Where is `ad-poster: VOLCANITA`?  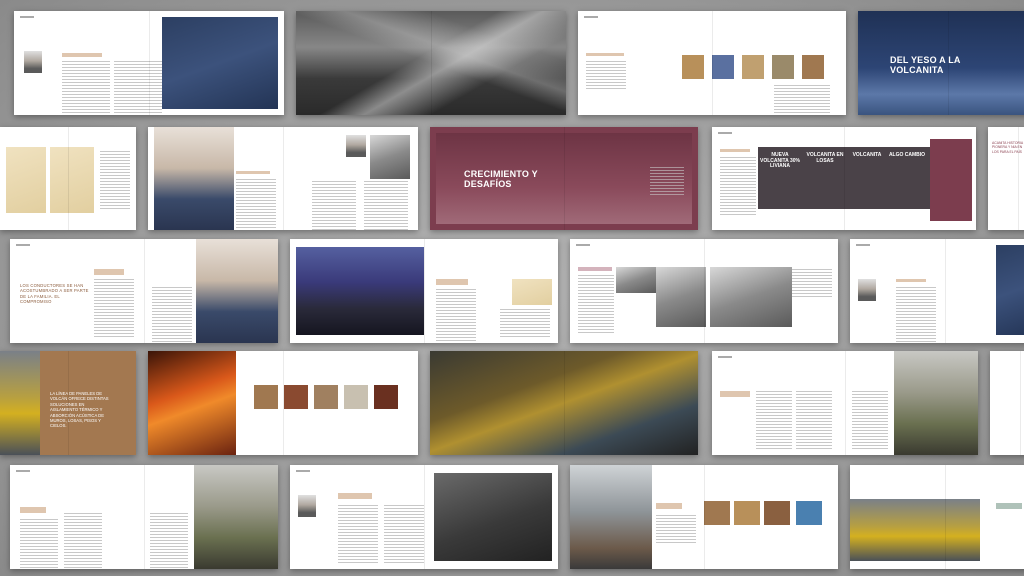
ad-poster: VOLCANITA is located at coordinates (867, 155).